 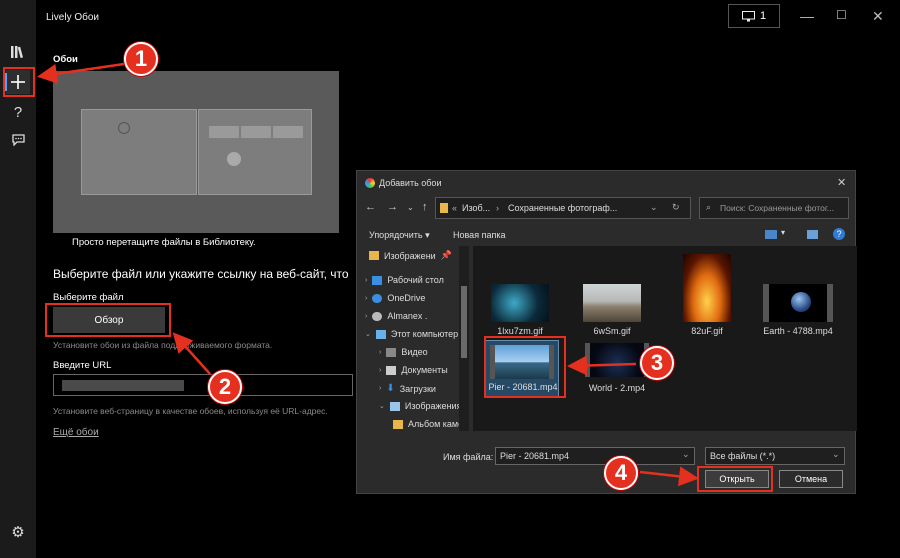 I want to click on step-badge-1: 1, so click(x=141, y=59).